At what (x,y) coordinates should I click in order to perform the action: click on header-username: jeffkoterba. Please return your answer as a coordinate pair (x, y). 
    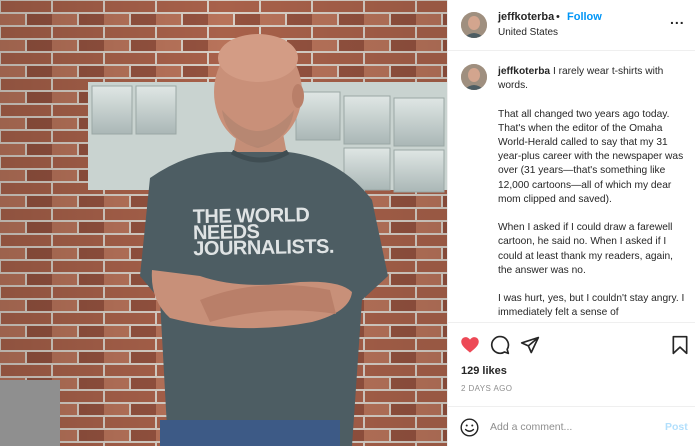
    Looking at the image, I should click on (526, 17).